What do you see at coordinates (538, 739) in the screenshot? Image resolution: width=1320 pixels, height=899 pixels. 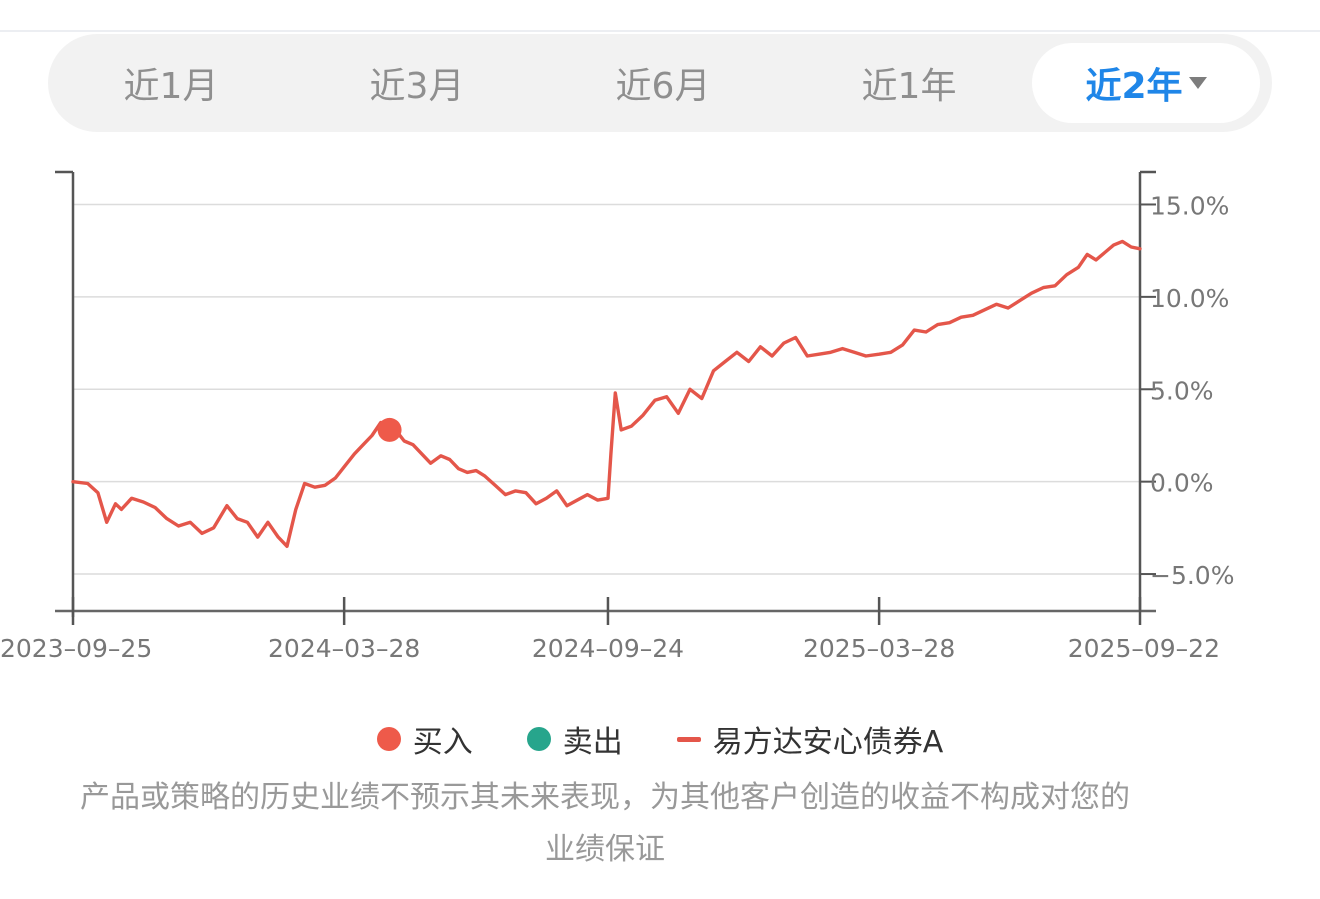 I see `sell-dot-icon` at bounding box center [538, 739].